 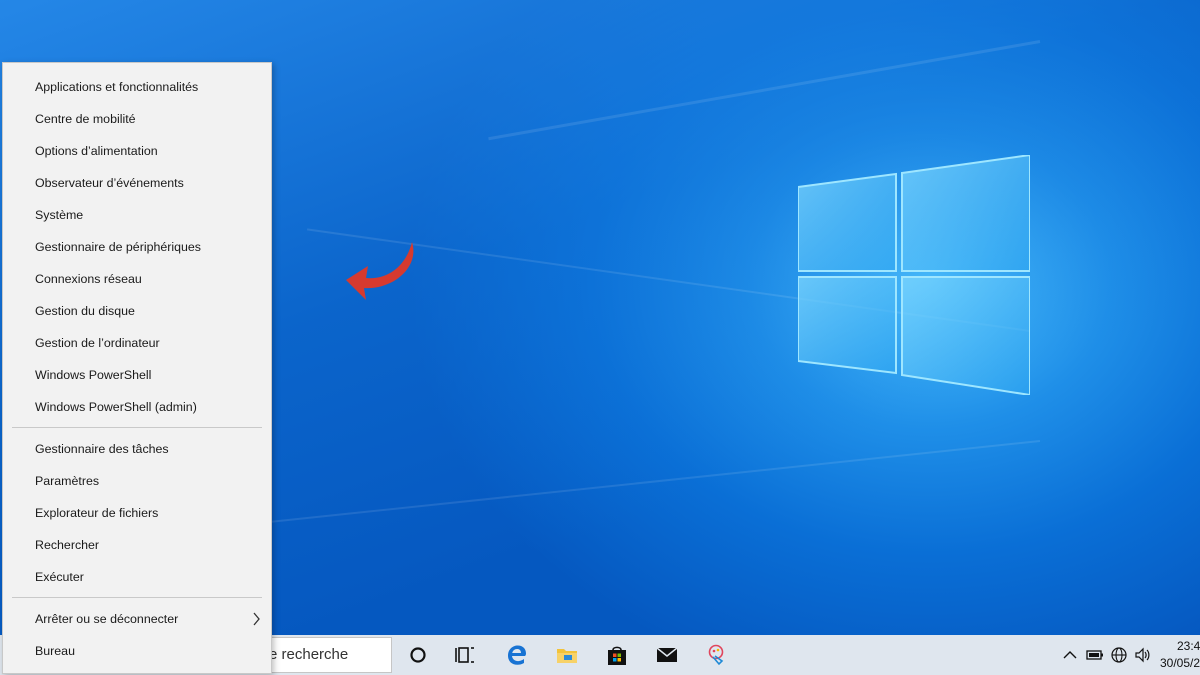 I want to click on mail-icon, so click(x=667, y=655).